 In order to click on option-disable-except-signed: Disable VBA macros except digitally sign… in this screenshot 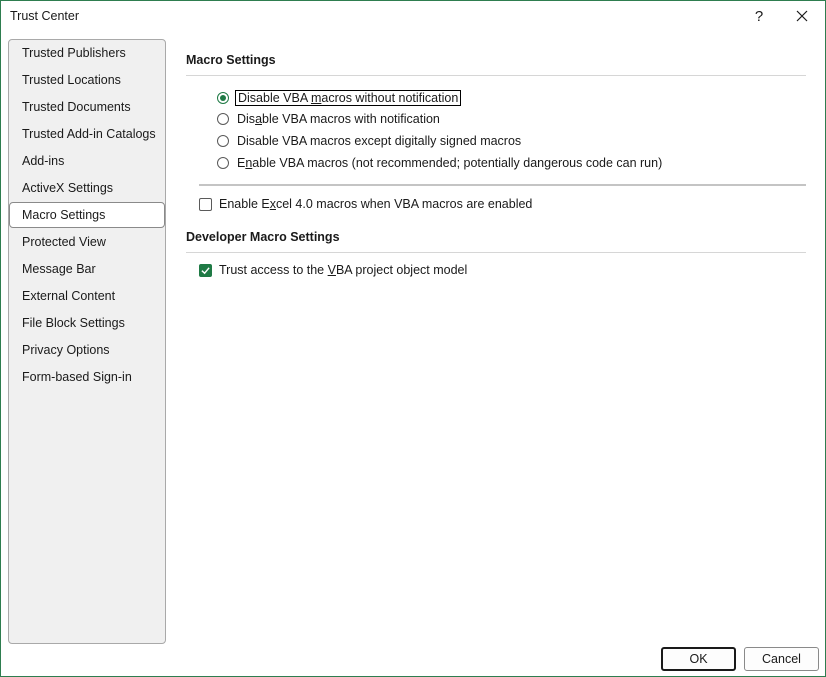, I will do `click(370, 141)`.